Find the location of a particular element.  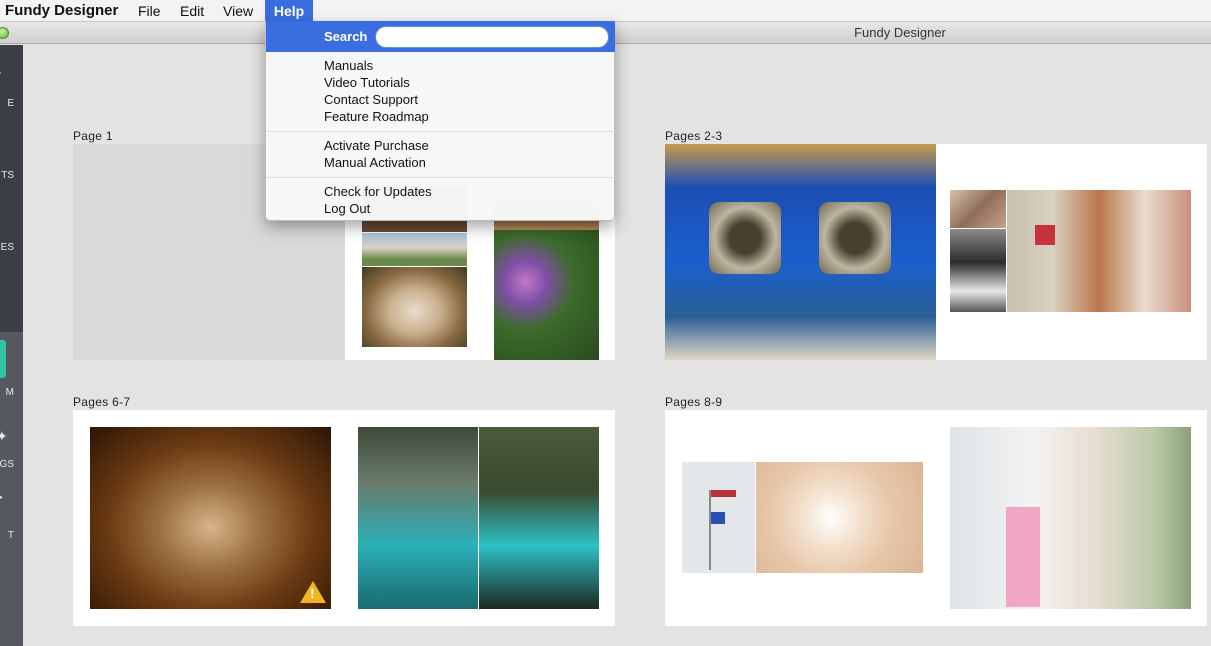

menu-item-manuals: Manuals is located at coordinates (348, 65).